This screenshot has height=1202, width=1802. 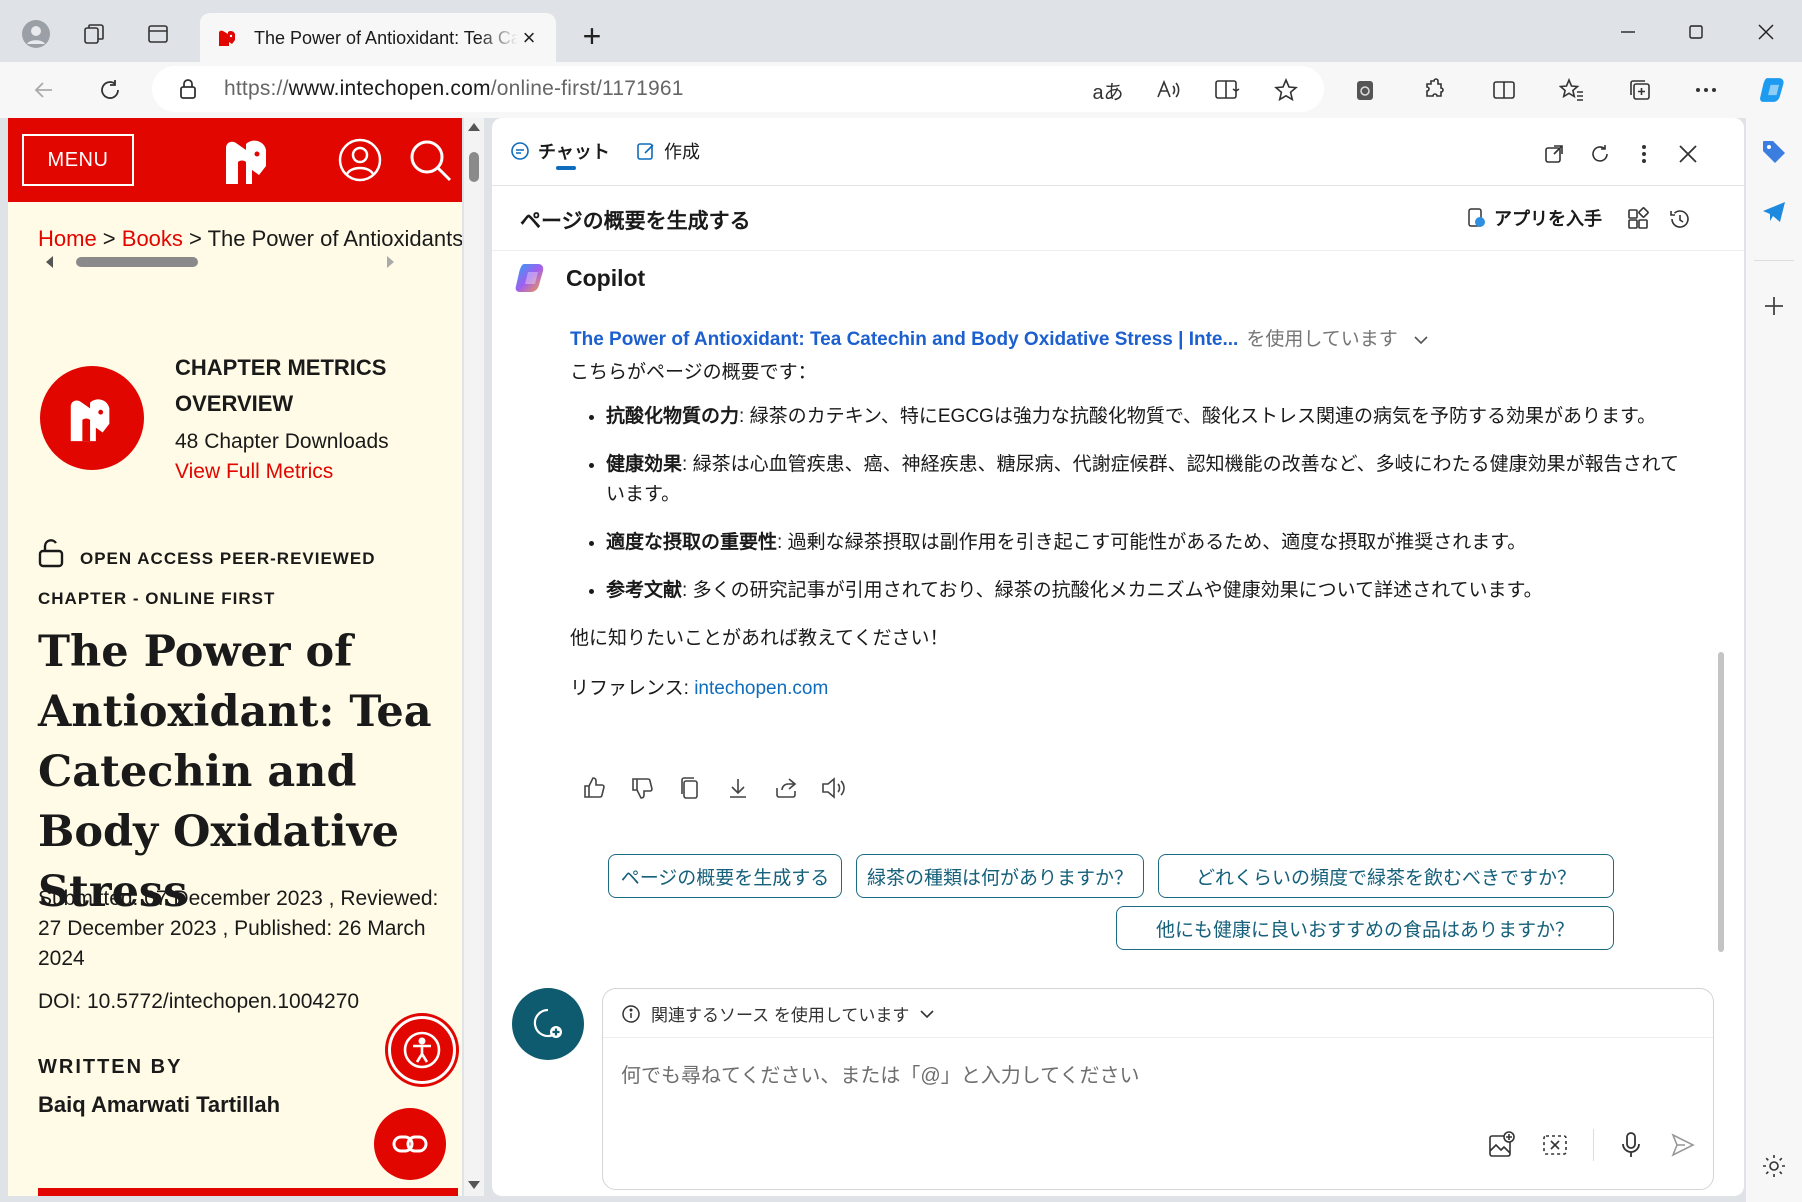 What do you see at coordinates (1534, 218) in the screenshot?
I see `get-app-button: アプリを入手` at bounding box center [1534, 218].